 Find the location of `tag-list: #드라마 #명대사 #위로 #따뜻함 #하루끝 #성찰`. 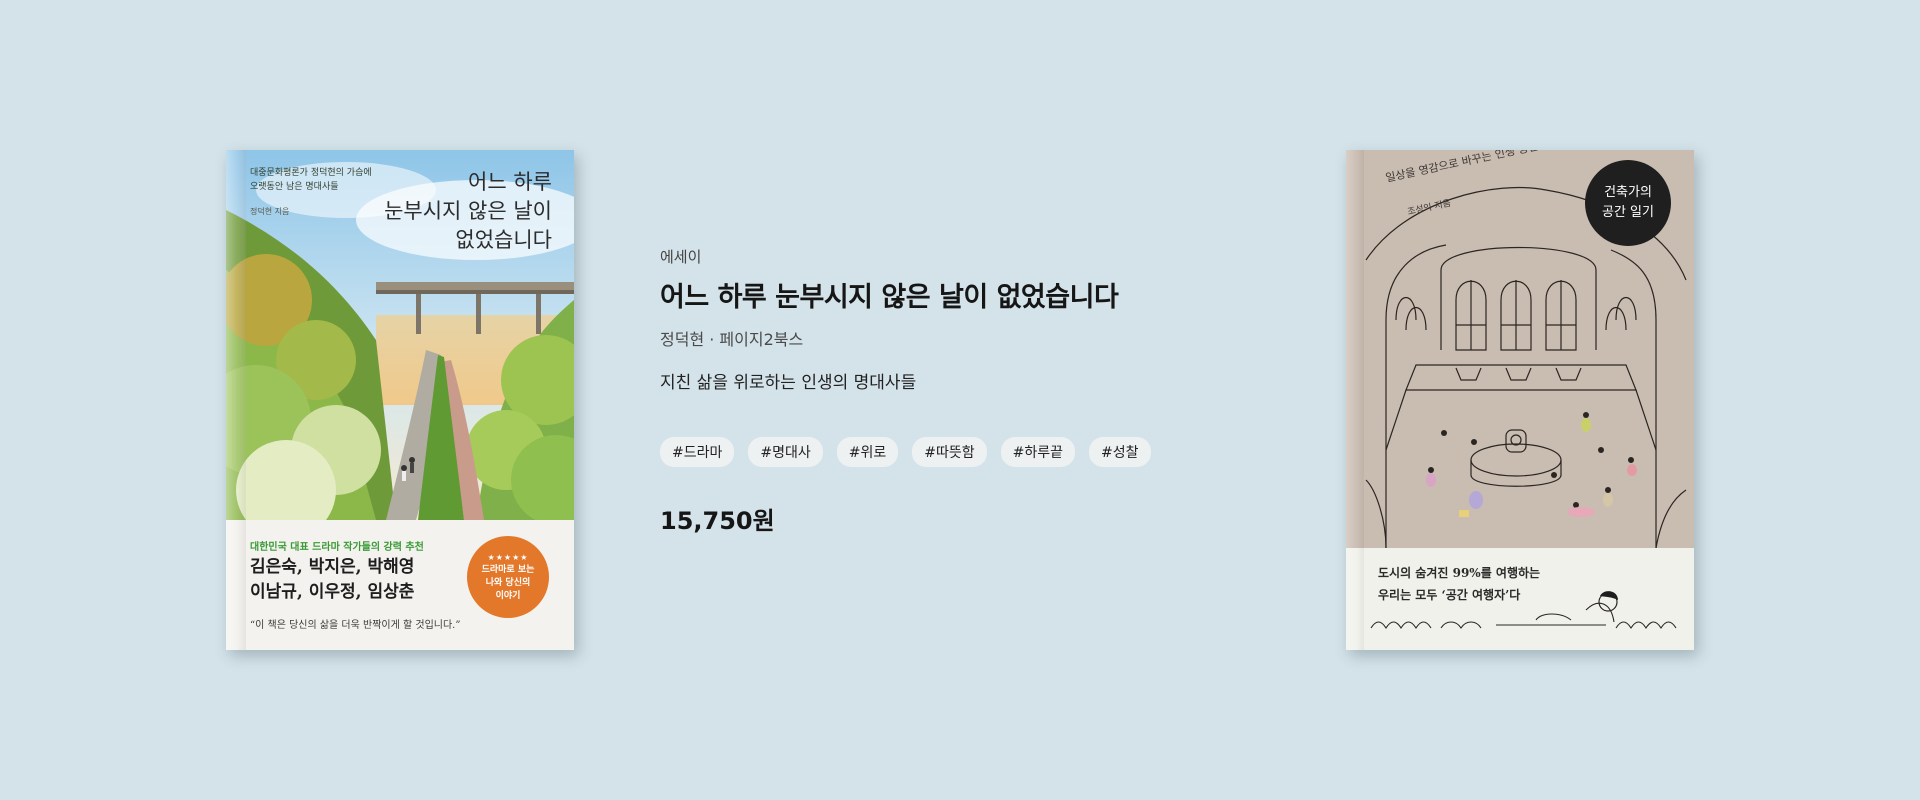

tag-list: #드라마 #명대사 #위로 #따뜻함 #하루끝 #성찰 is located at coordinates (920, 452).